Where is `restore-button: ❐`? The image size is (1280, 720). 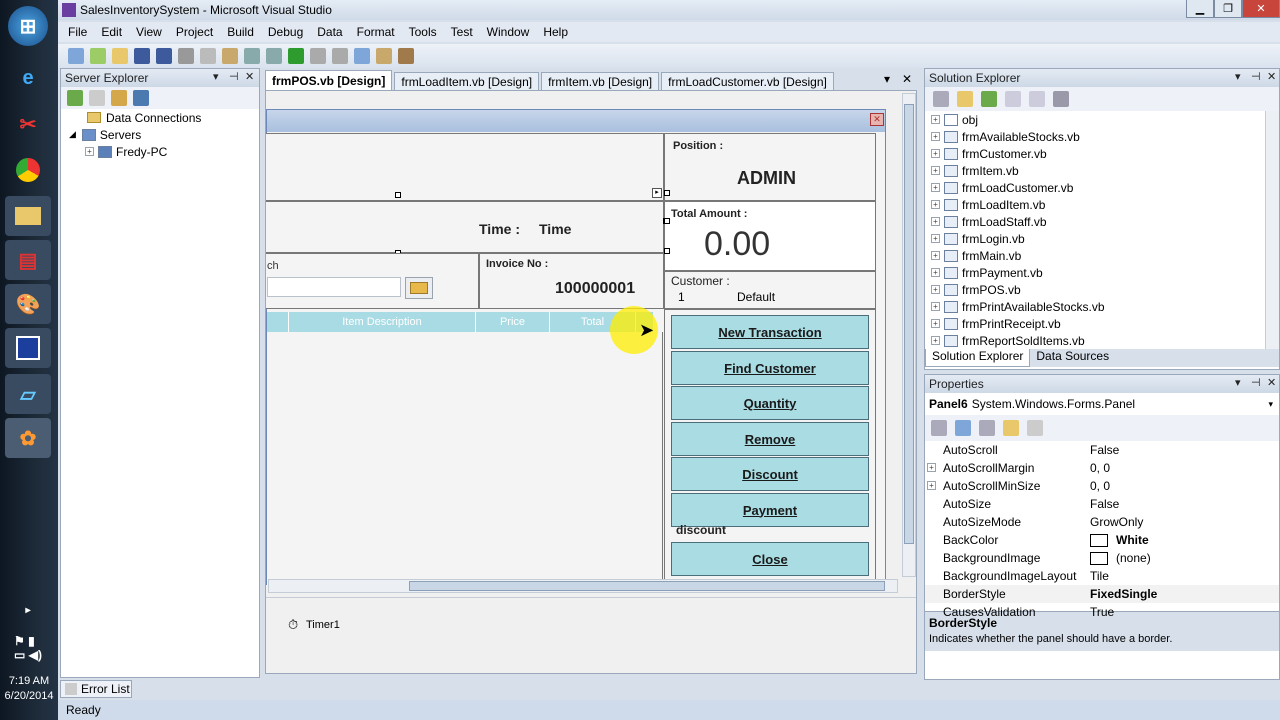
restore-button: ❐ is located at coordinates (1228, 9).